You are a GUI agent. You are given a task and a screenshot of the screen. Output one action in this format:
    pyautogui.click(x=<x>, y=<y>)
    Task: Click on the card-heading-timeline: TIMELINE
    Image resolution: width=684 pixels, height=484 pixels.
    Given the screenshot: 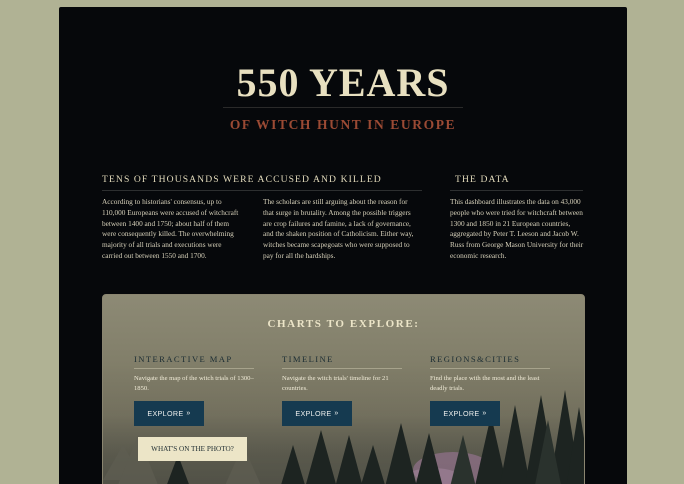 What is the action you would take?
    pyautogui.click(x=308, y=359)
    